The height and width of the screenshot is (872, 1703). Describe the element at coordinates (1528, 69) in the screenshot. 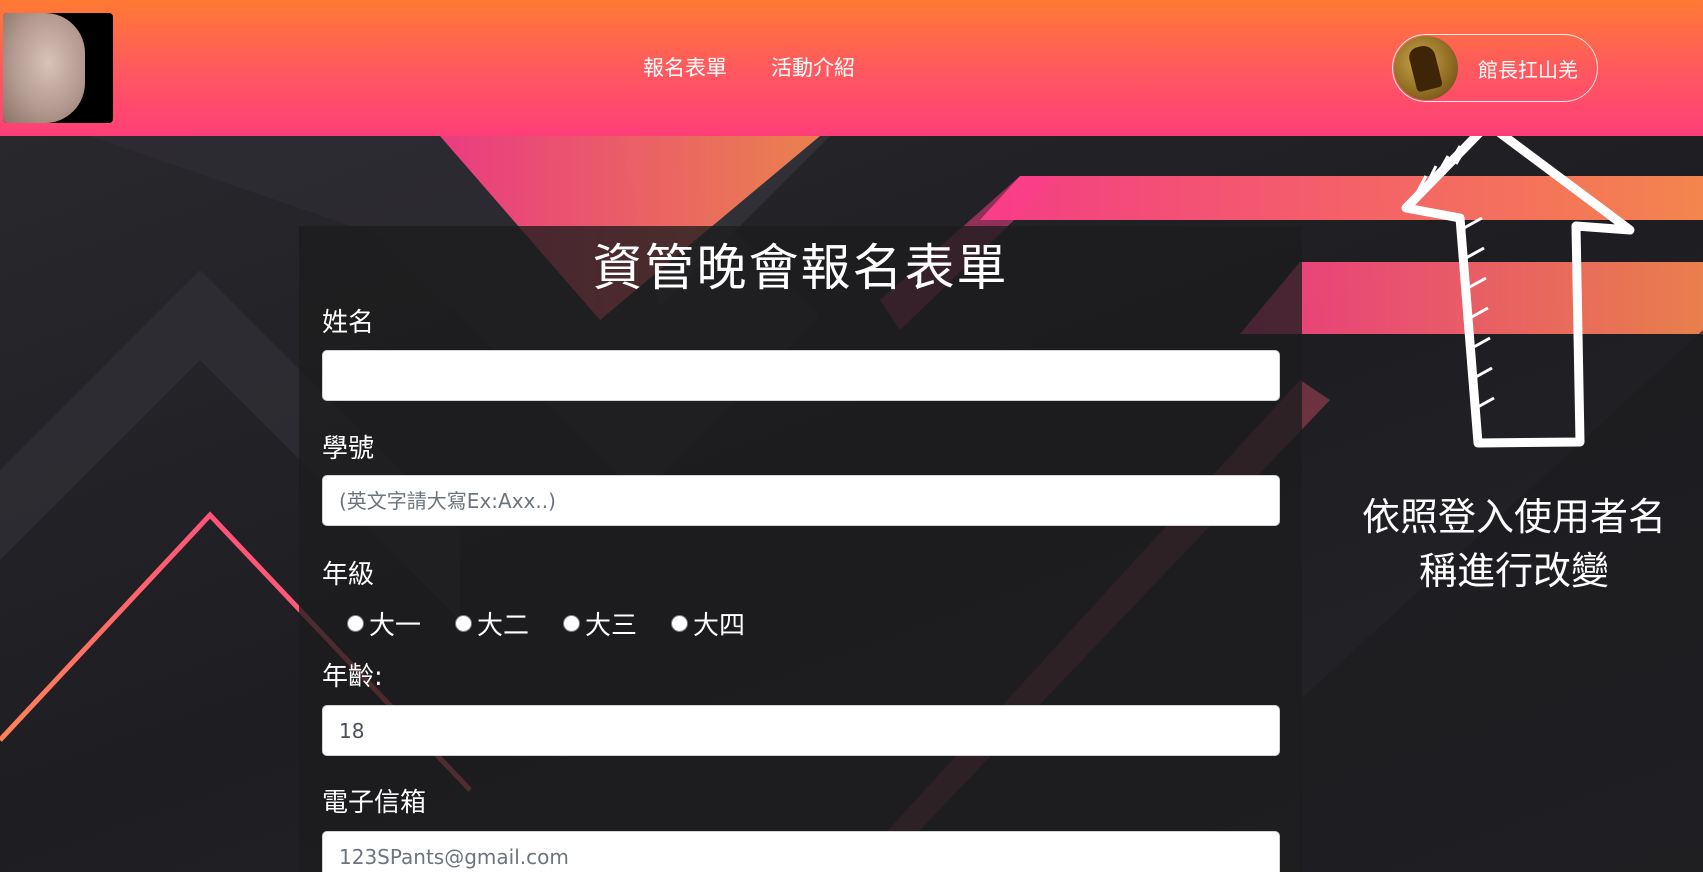

I see `user-name: 館長扛山羌` at that location.